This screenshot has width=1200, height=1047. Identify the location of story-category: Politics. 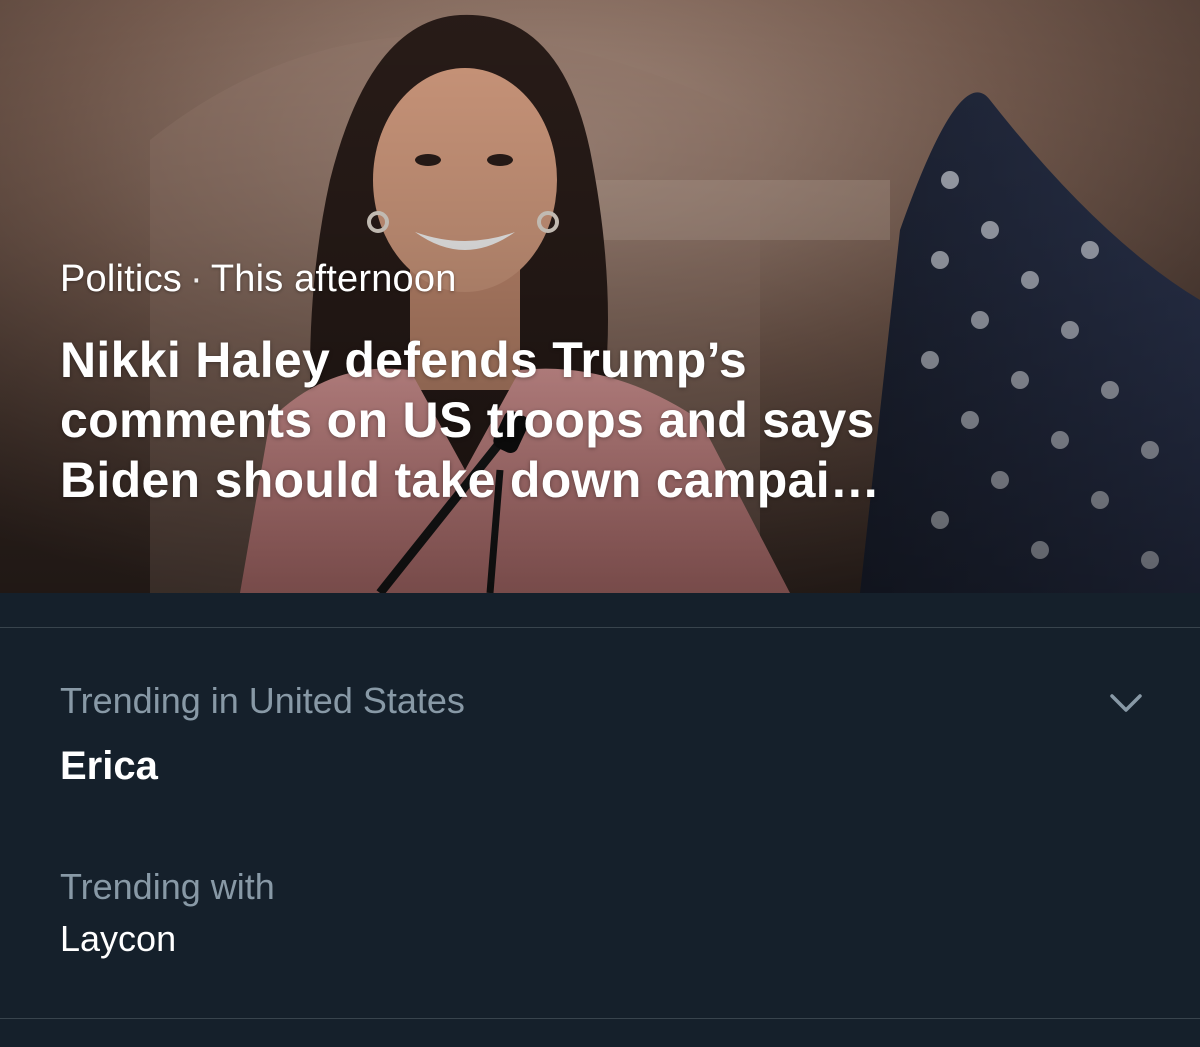
(121, 279).